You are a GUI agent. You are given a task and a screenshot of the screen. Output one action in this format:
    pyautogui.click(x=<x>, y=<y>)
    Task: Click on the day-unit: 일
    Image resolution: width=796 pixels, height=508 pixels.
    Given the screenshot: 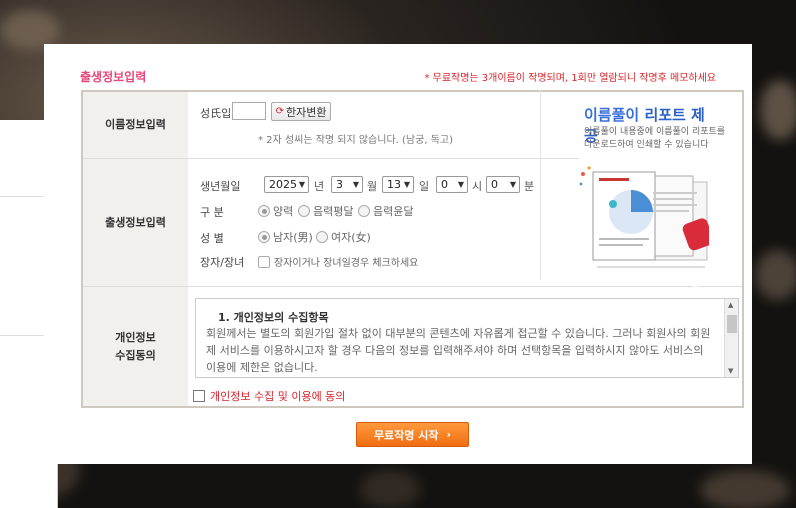 What is the action you would take?
    pyautogui.click(x=424, y=186)
    